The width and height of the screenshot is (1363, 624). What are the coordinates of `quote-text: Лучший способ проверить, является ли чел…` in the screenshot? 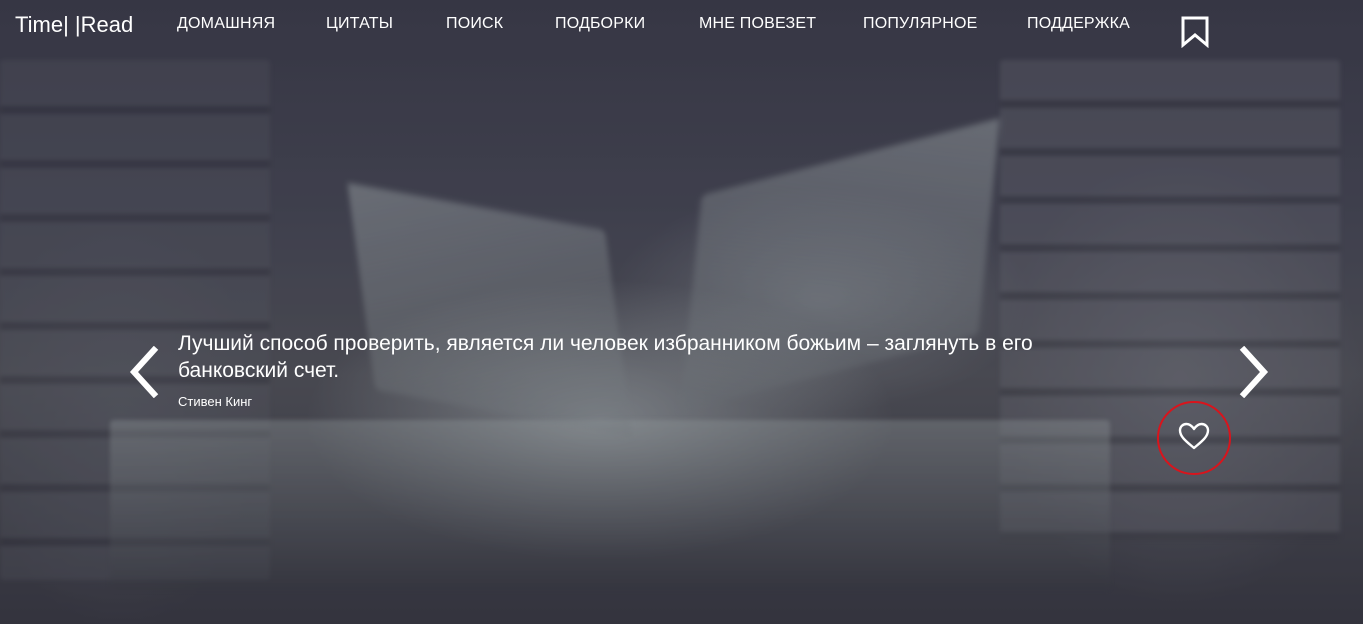 It's located at (605, 357).